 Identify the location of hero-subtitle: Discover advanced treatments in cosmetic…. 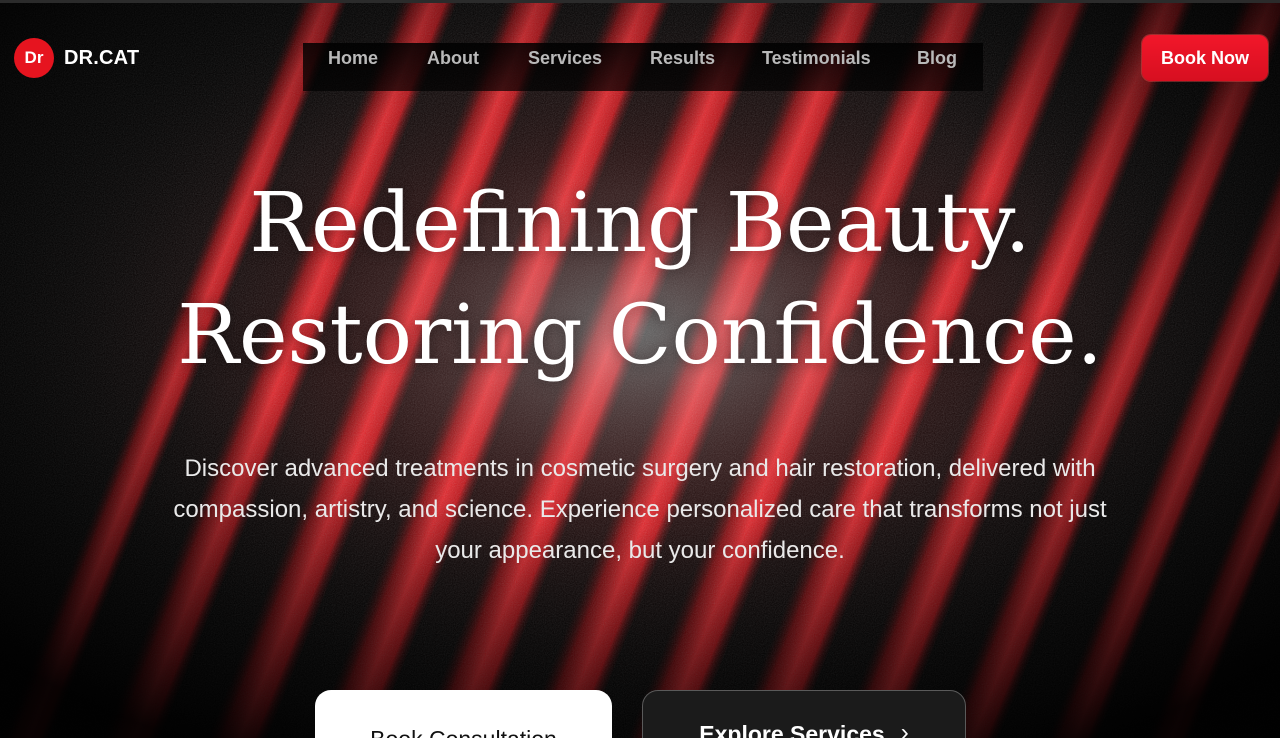
(640, 509).